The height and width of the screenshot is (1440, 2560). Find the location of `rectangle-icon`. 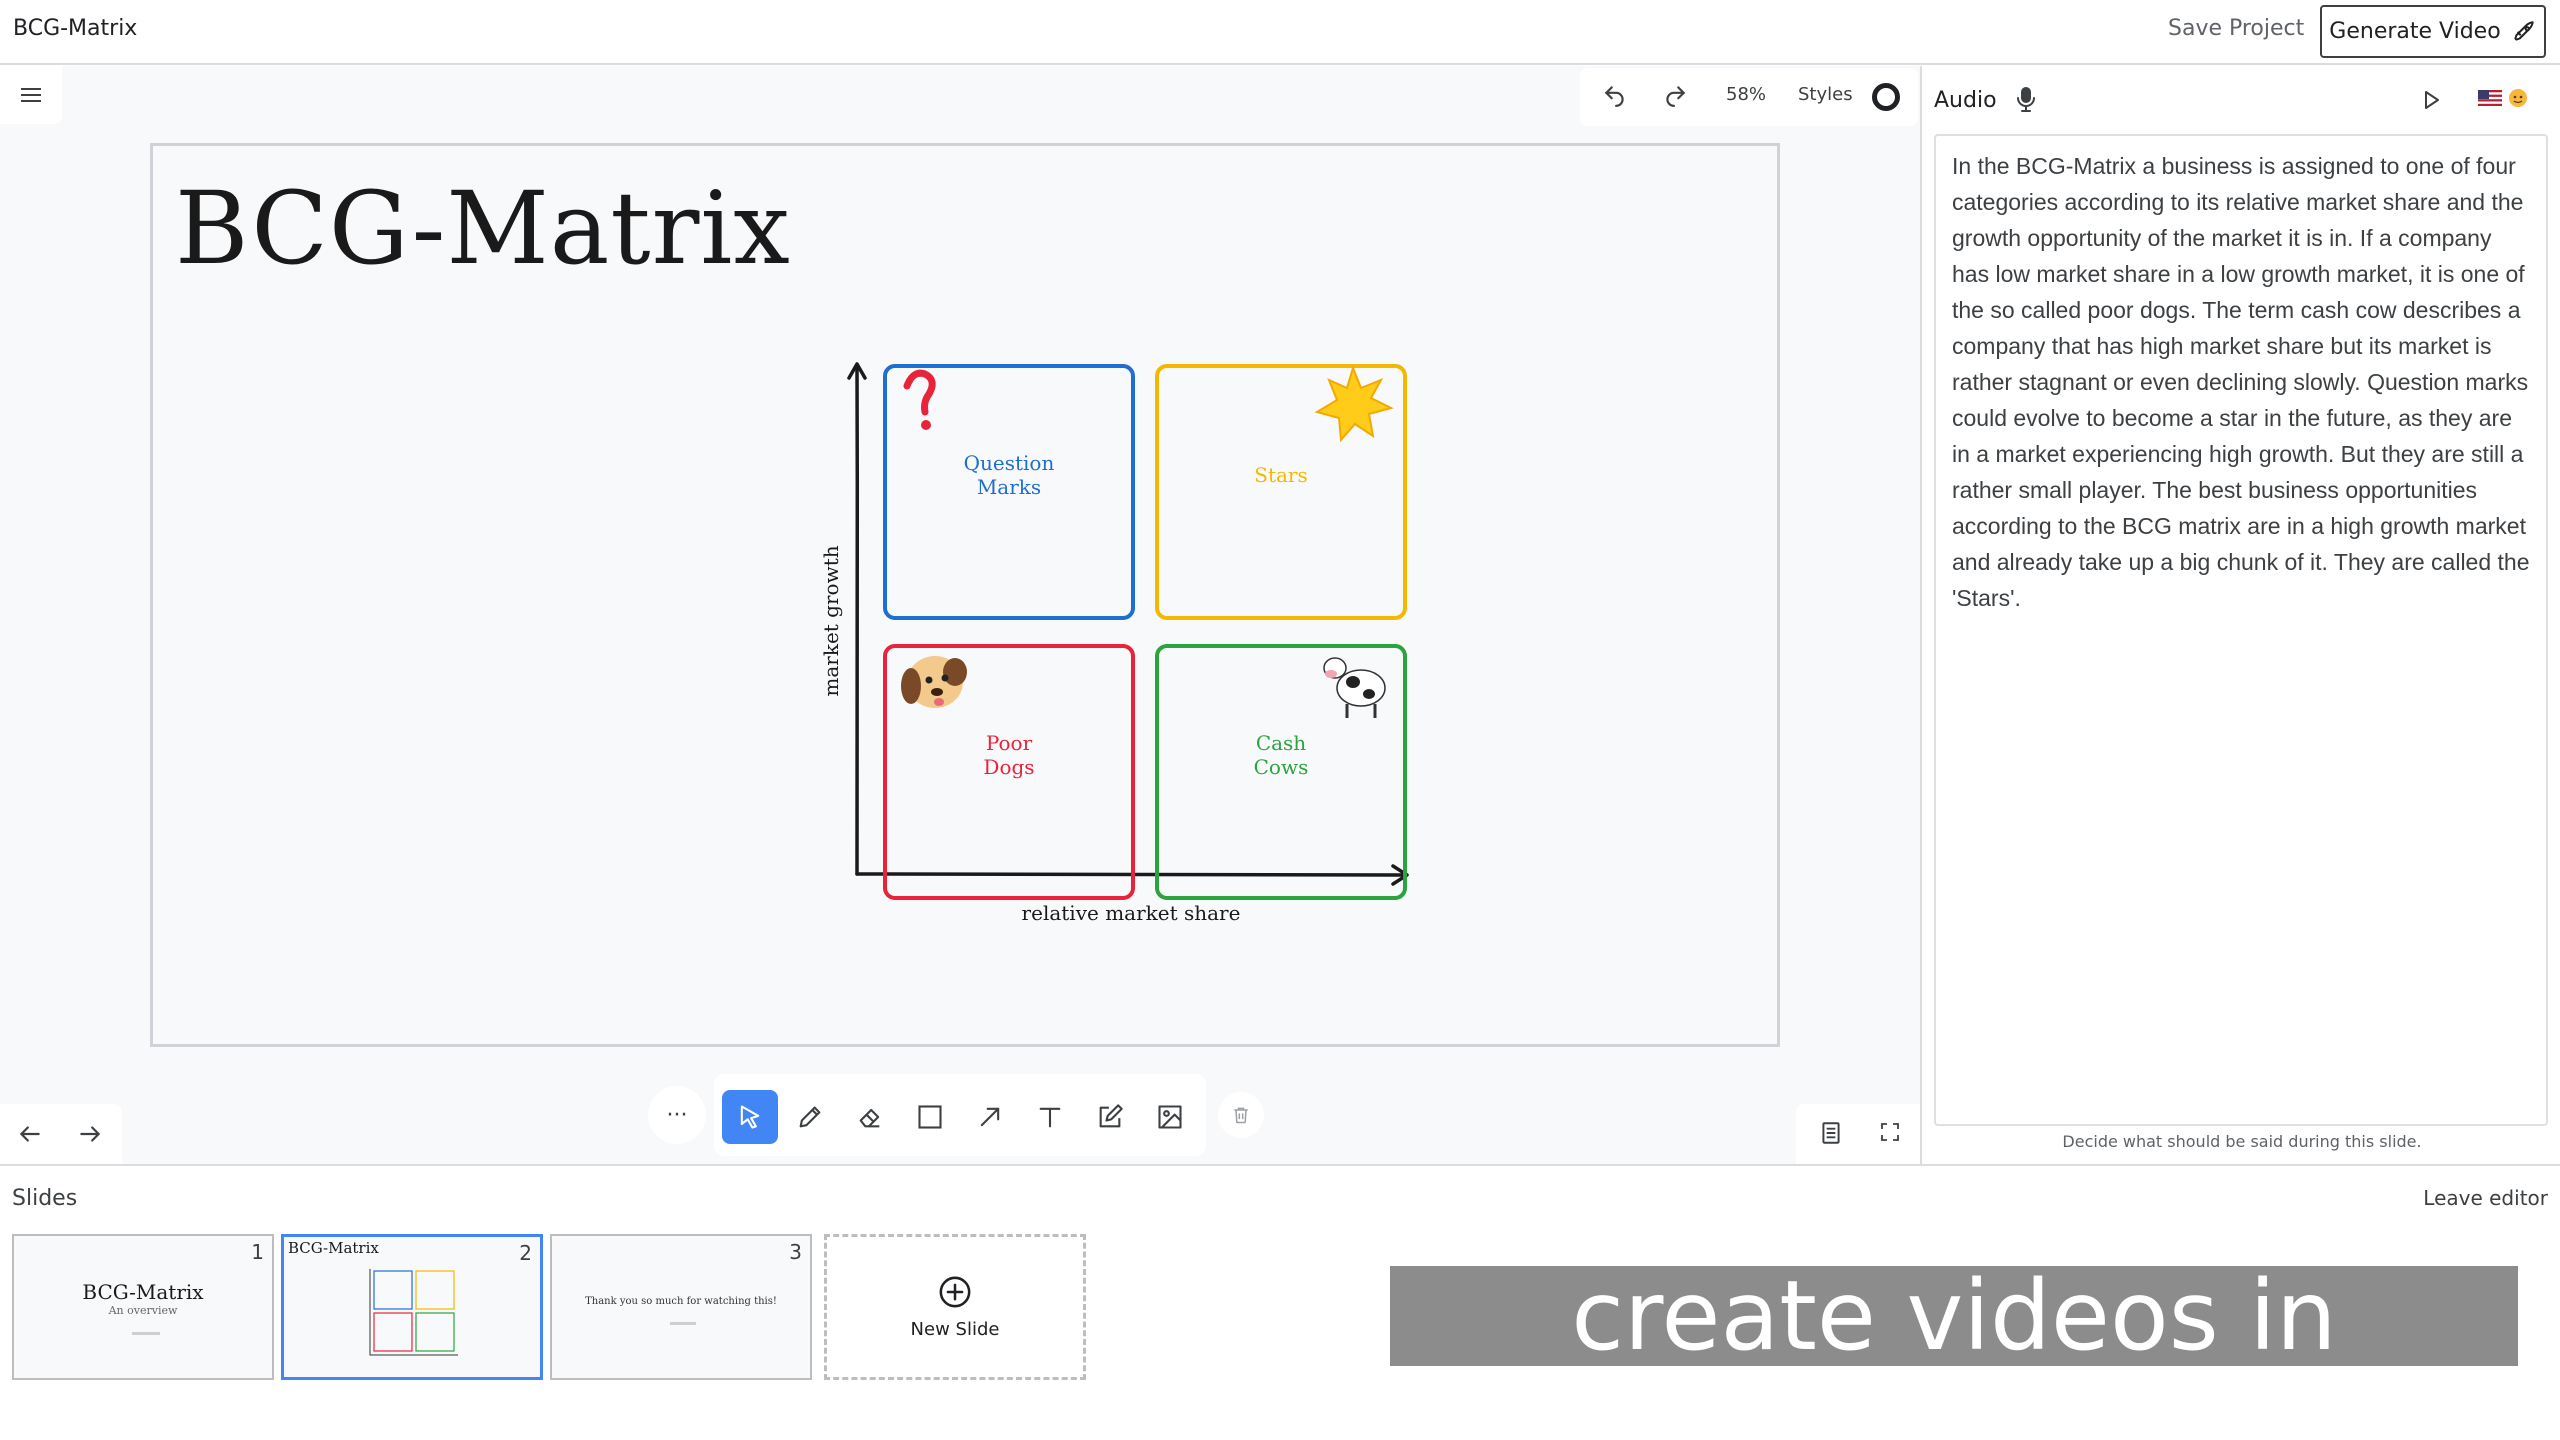

rectangle-icon is located at coordinates (930, 1117).